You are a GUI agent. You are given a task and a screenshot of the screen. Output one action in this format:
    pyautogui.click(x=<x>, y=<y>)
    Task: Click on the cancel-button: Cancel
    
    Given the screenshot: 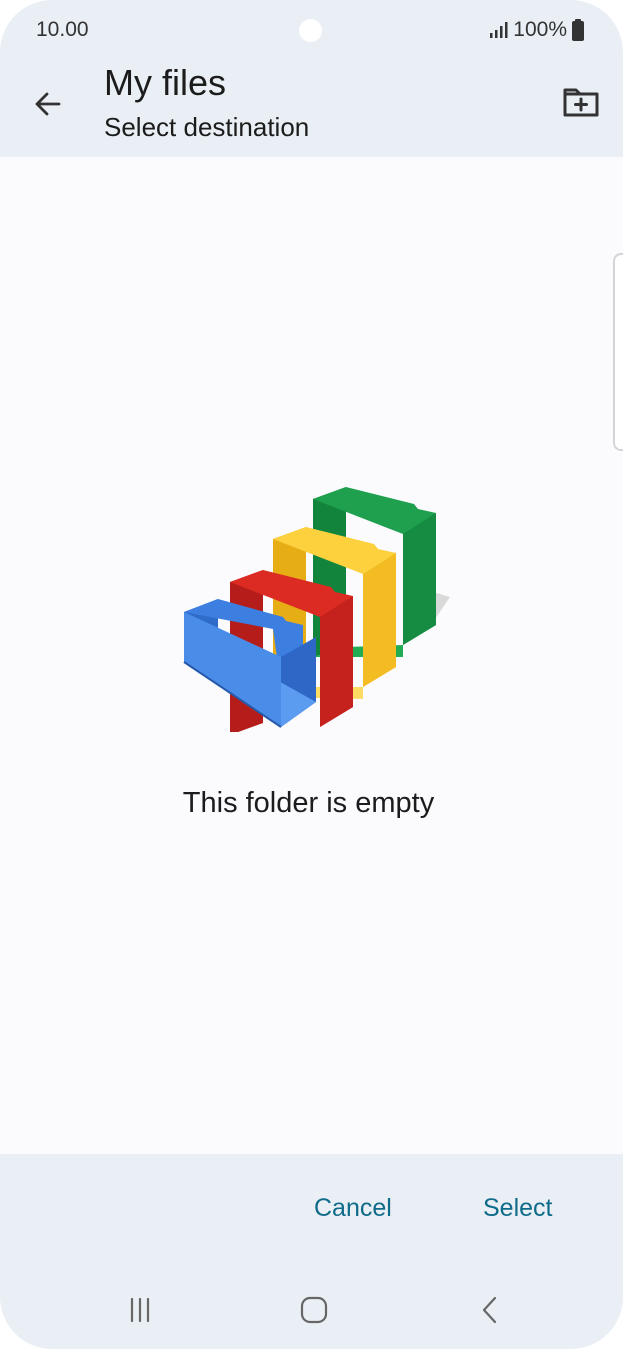 What is the action you would take?
    pyautogui.click(x=353, y=1208)
    